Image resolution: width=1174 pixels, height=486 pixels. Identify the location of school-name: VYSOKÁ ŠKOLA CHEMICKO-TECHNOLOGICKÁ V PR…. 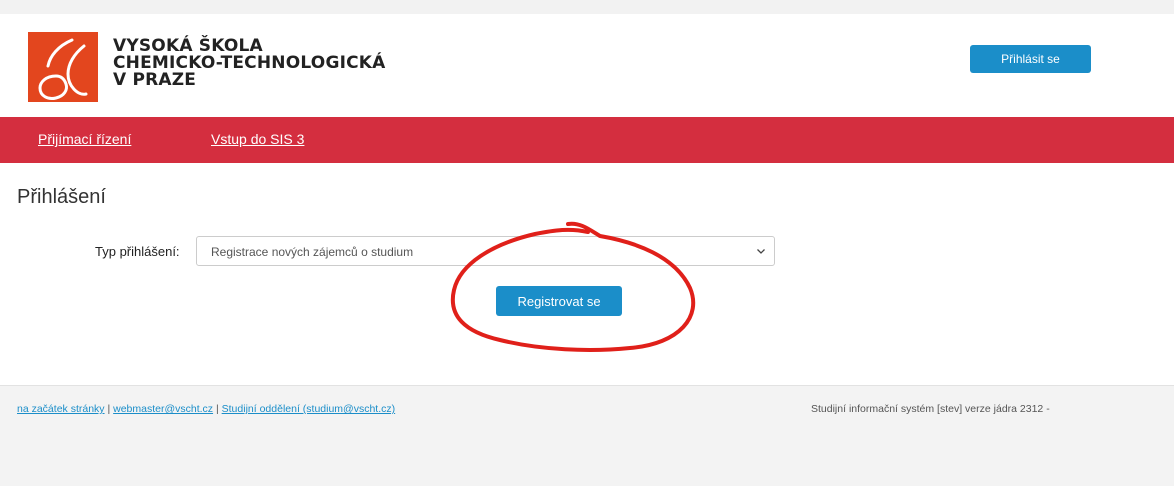
(249, 63).